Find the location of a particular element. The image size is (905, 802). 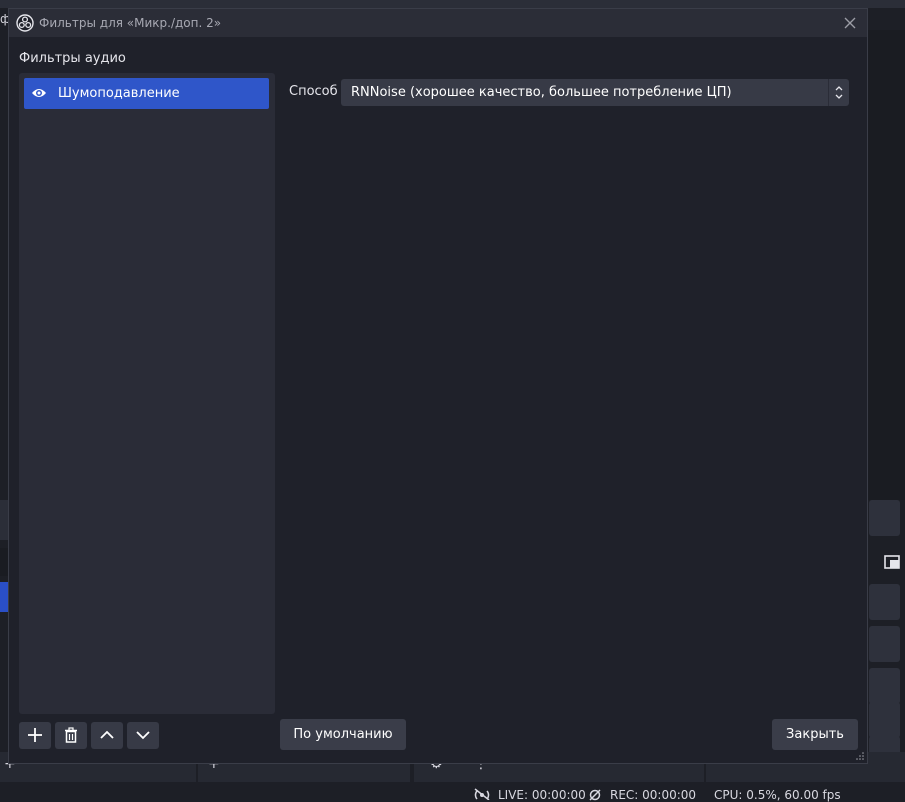

move-filter-up-button is located at coordinates (107, 735).